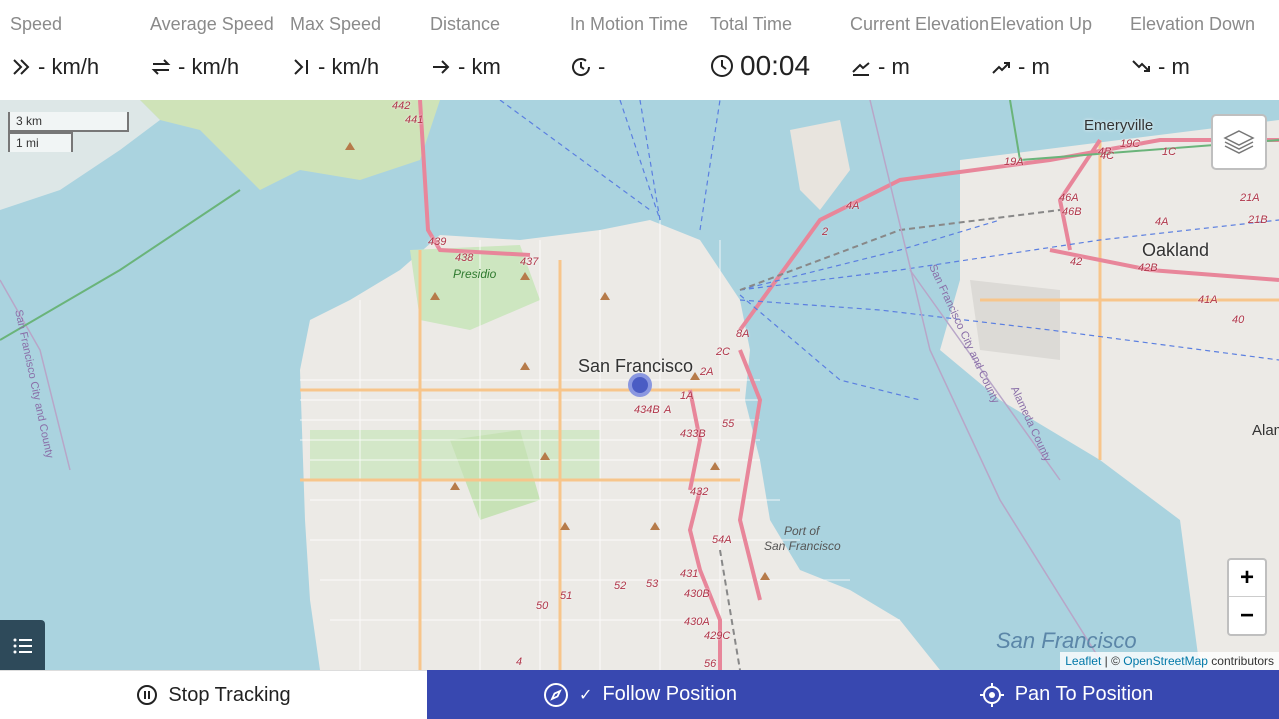 The height and width of the screenshot is (719, 1279). Describe the element at coordinates (1066, 640) in the screenshot. I see `map-label-sf-water: San Francisco` at that location.